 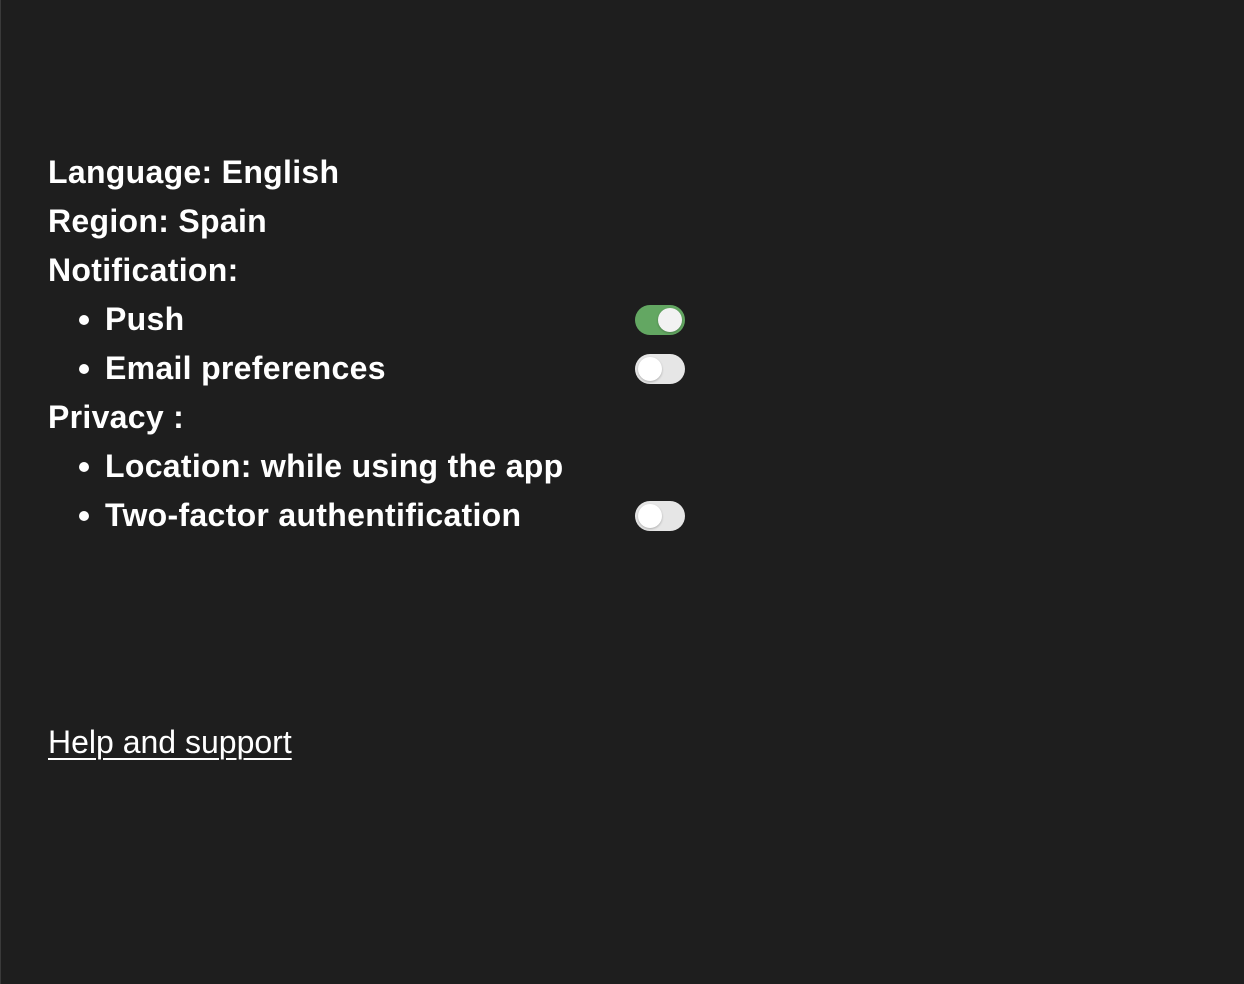 I want to click on two-factor-toggle, so click(x=660, y=515).